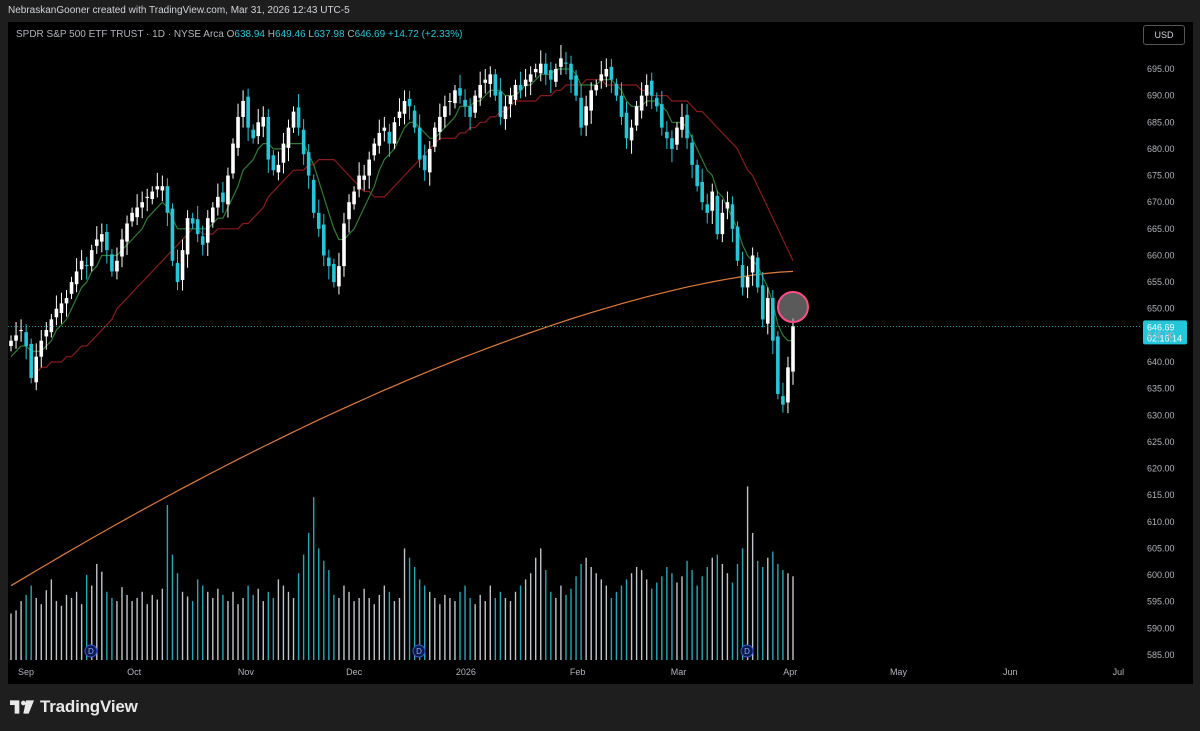 Image resolution: width=1200 pixels, height=731 pixels. What do you see at coordinates (1161, 176) in the screenshot?
I see `y-tick-label-4: 675.00` at bounding box center [1161, 176].